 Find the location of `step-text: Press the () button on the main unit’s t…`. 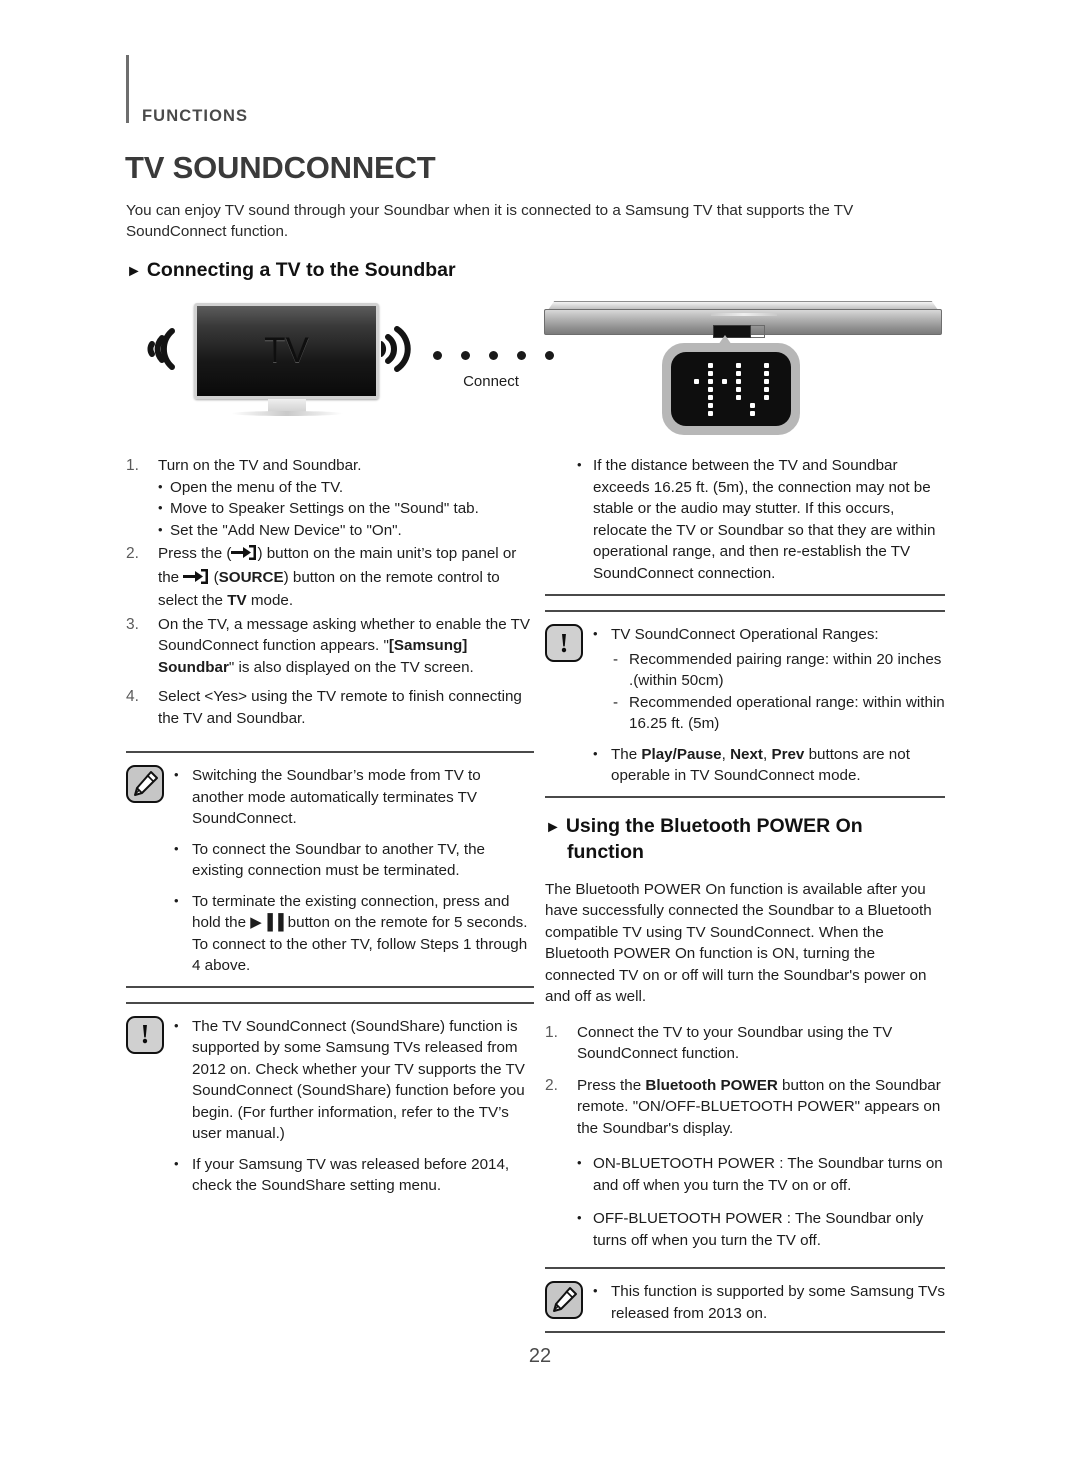

step-text: Press the () button on the main unit’s t… is located at coordinates (337, 577).